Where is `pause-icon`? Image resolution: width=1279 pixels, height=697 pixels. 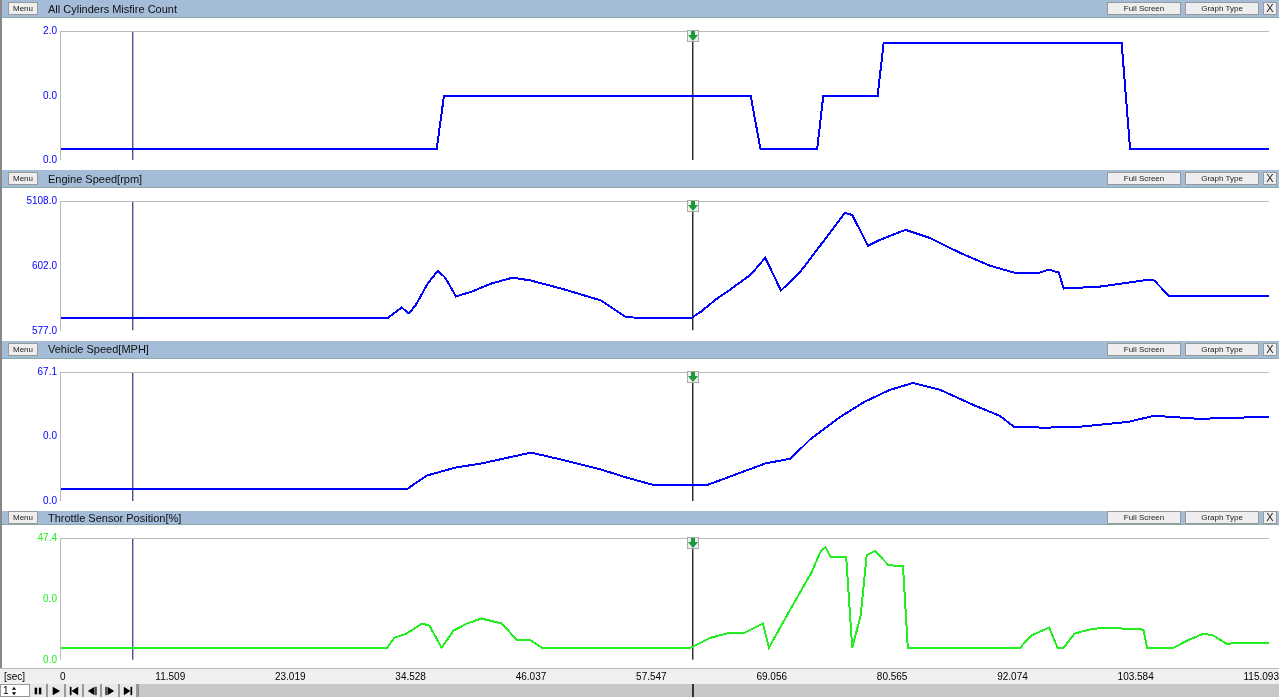 pause-icon is located at coordinates (38, 690).